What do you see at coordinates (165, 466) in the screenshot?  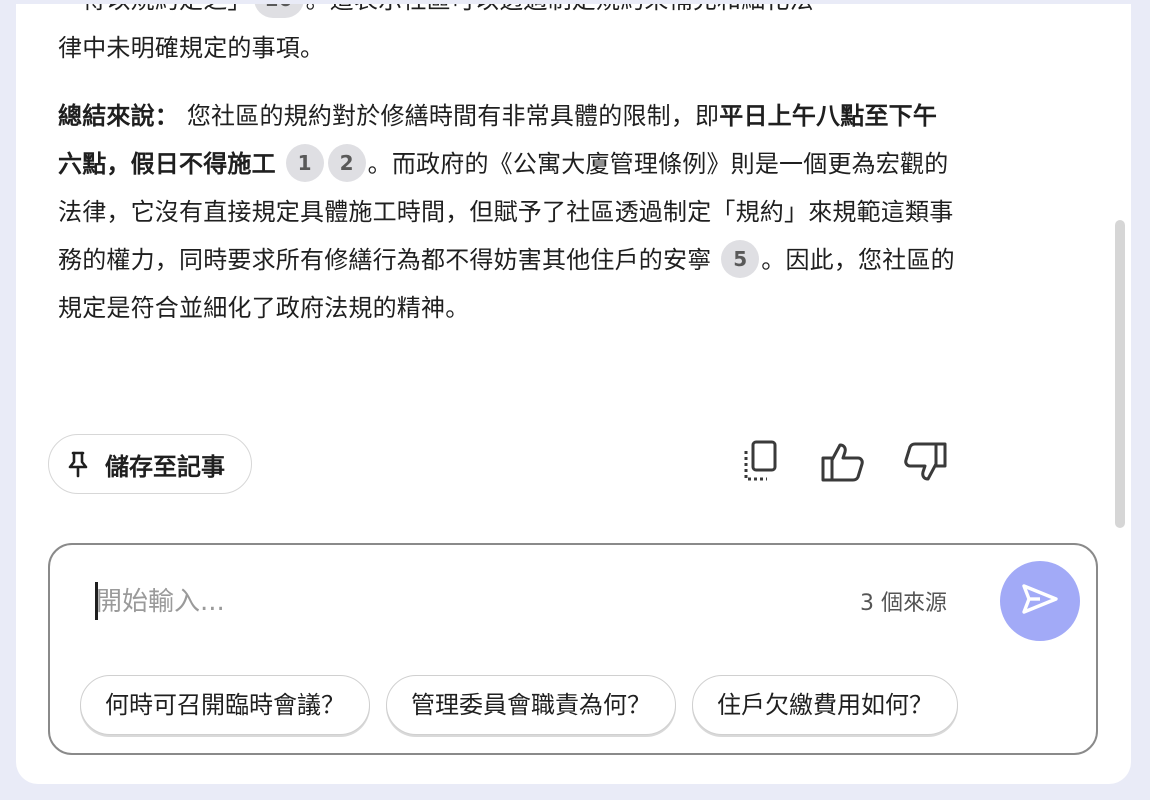 I see `save-to-note-label: 儲存至記事` at bounding box center [165, 466].